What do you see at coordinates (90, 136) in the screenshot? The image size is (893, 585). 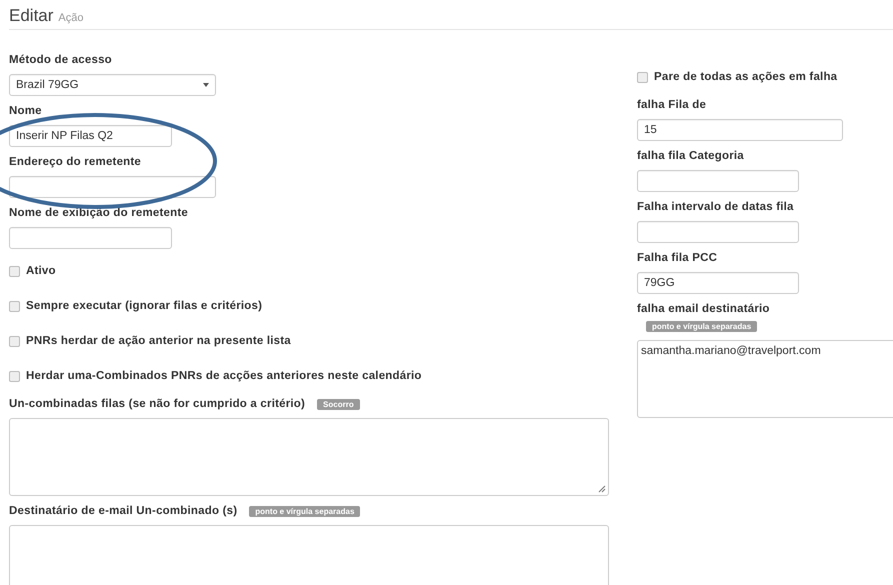 I see `text-field: Inserir NP Filas Q2` at bounding box center [90, 136].